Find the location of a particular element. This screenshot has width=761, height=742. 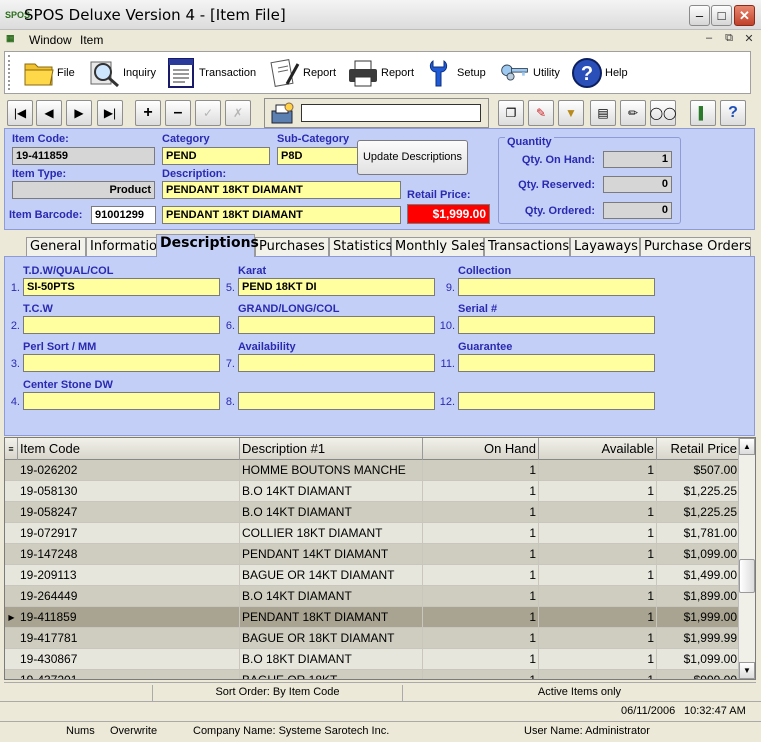

scroll-thumb is located at coordinates (747, 576).